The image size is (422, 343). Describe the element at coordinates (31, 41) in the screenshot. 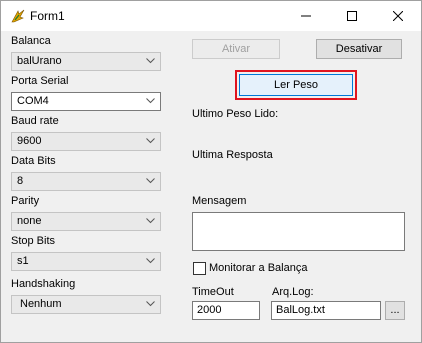

I see `balanca-label: Balanca` at that location.